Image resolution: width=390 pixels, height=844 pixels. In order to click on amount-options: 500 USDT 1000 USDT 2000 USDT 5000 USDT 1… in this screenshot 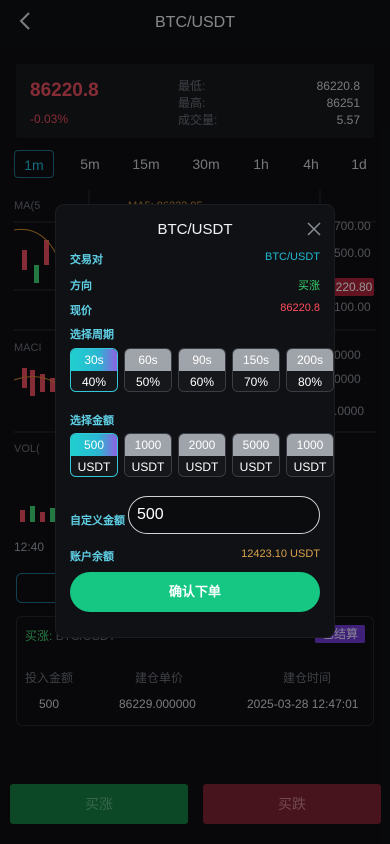, I will do `click(202, 455)`.